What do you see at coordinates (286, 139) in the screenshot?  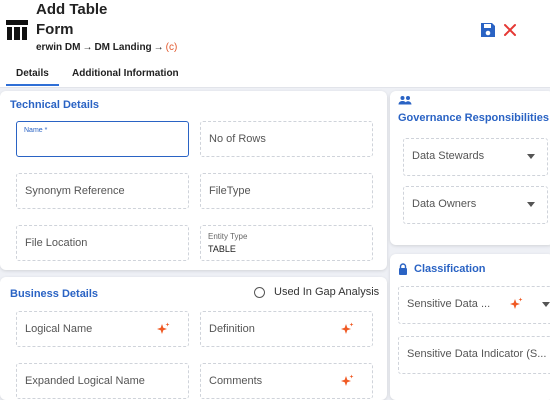 I see `no-of-rows-field: No of Rows` at bounding box center [286, 139].